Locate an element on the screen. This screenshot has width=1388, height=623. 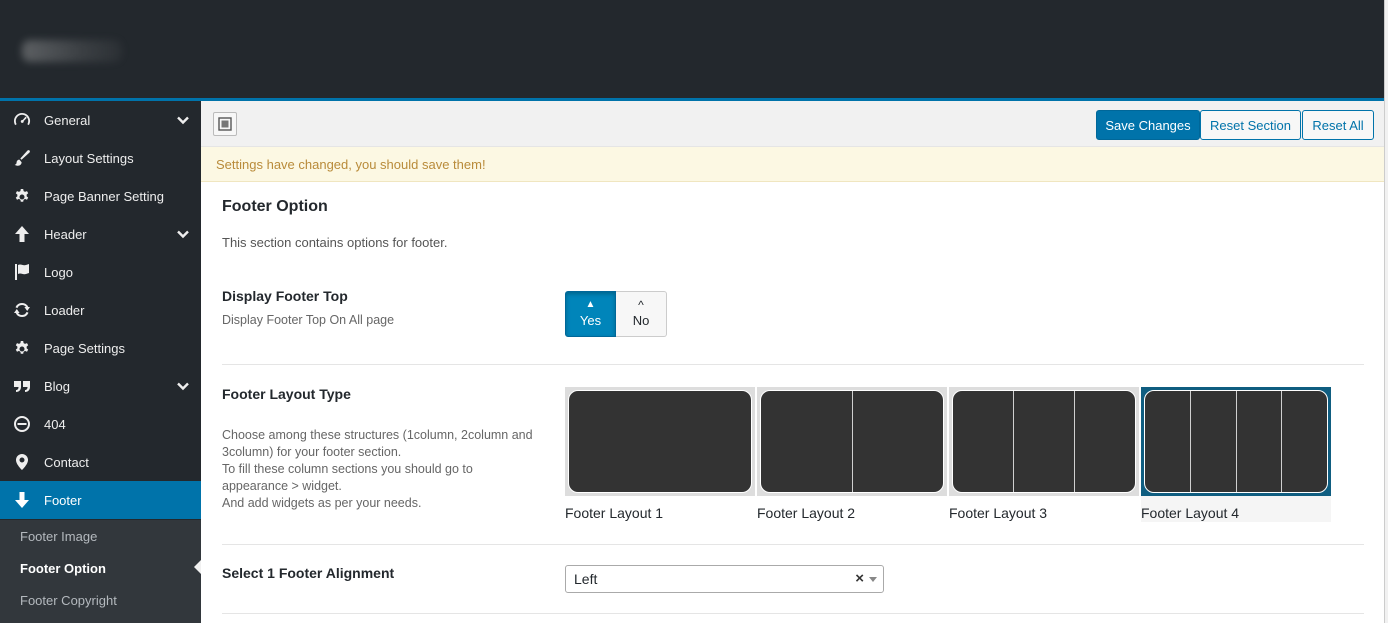
sidebar-item-label: Page Banner Setting is located at coordinates (104, 196).